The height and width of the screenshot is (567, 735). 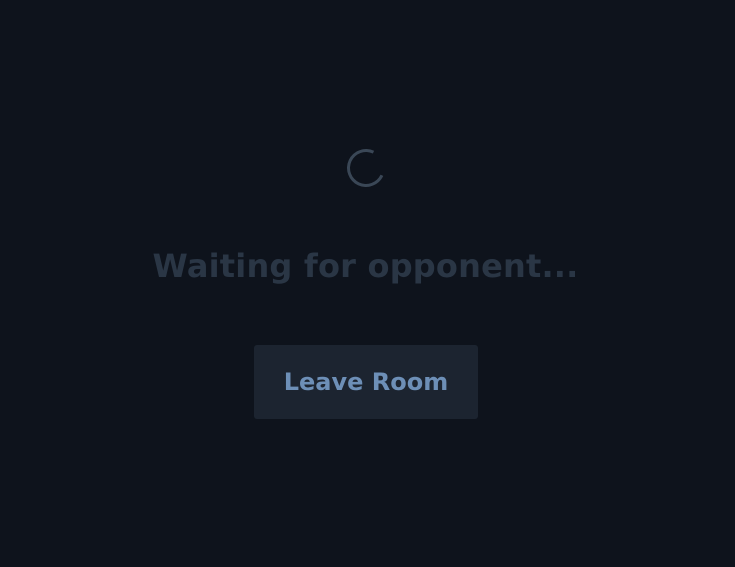 What do you see at coordinates (366, 168) in the screenshot?
I see `loading-spinner-icon` at bounding box center [366, 168].